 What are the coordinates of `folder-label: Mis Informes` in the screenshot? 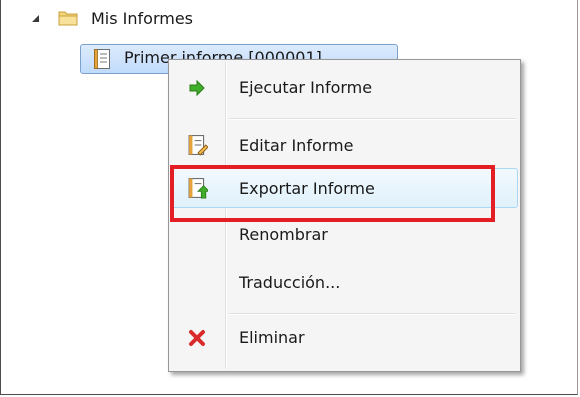 It's located at (142, 19).